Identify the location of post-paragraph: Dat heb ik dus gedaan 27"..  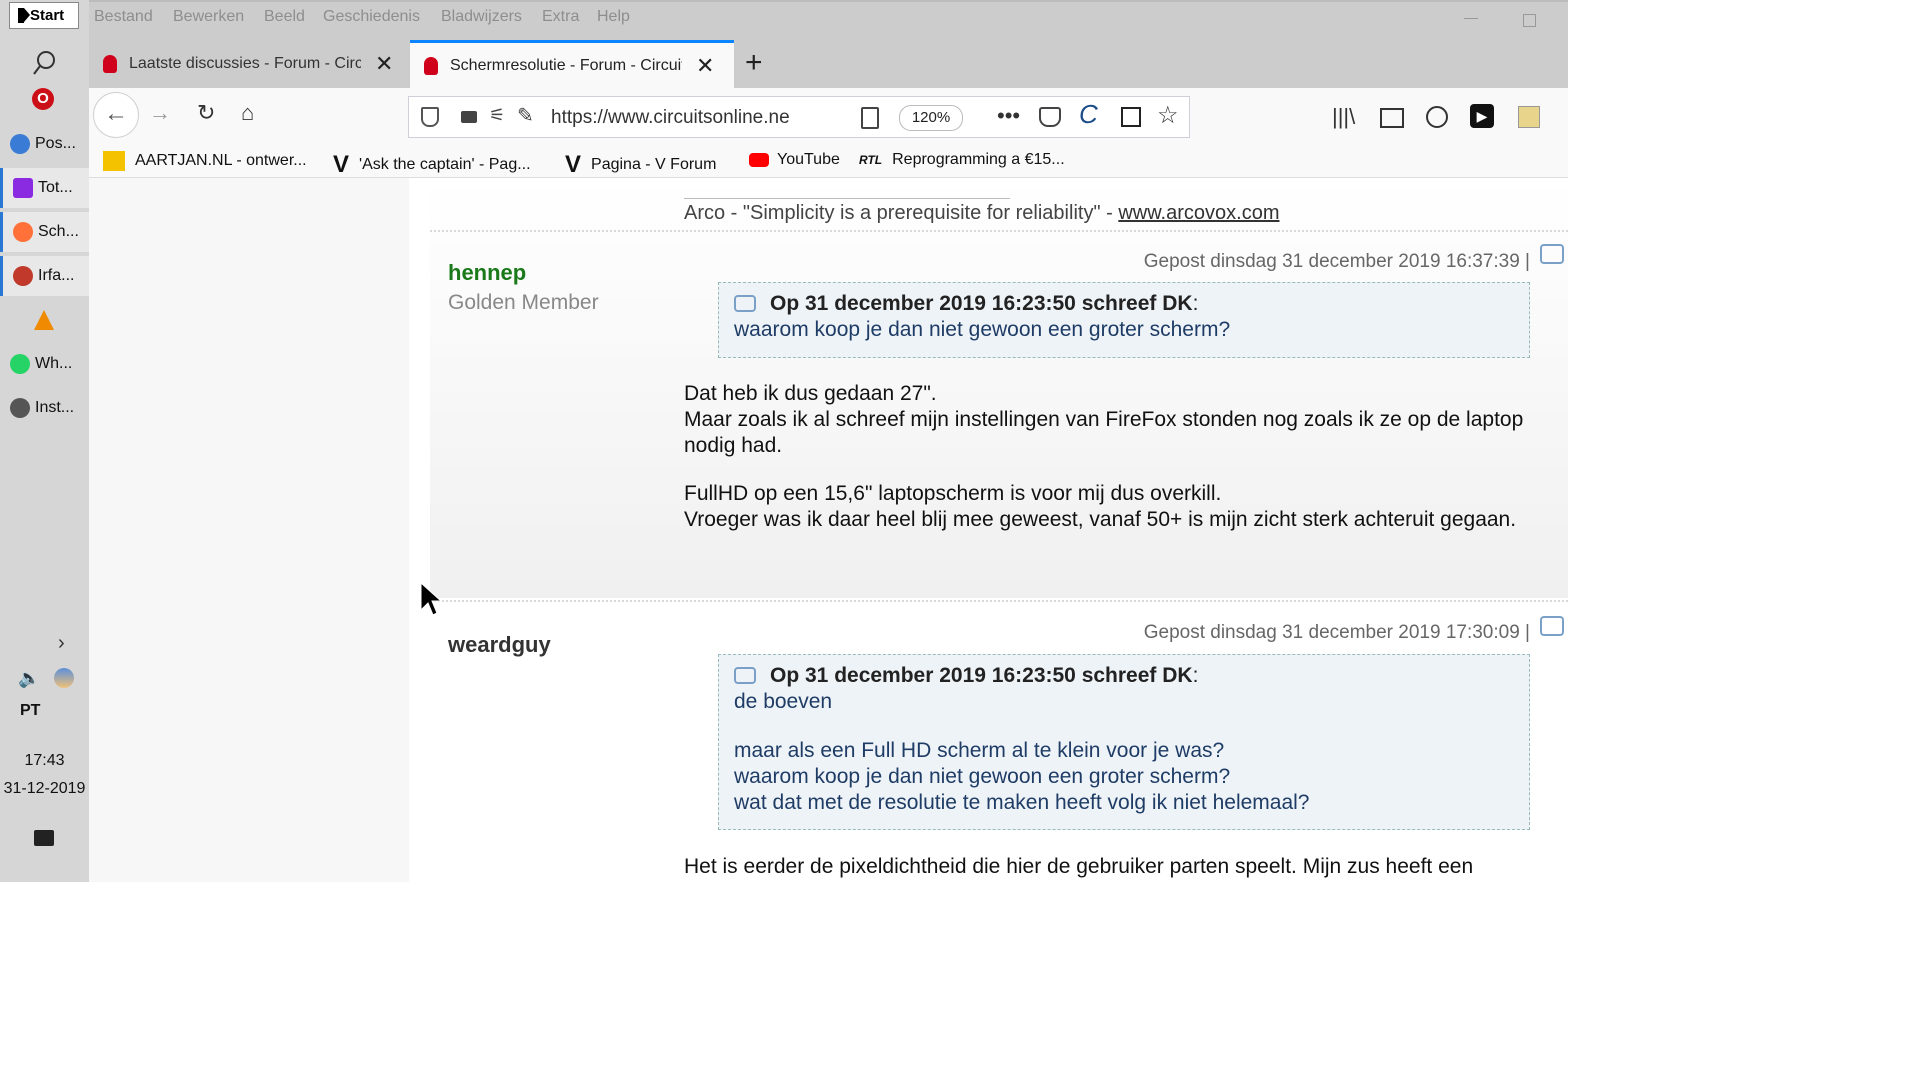
(810, 393).